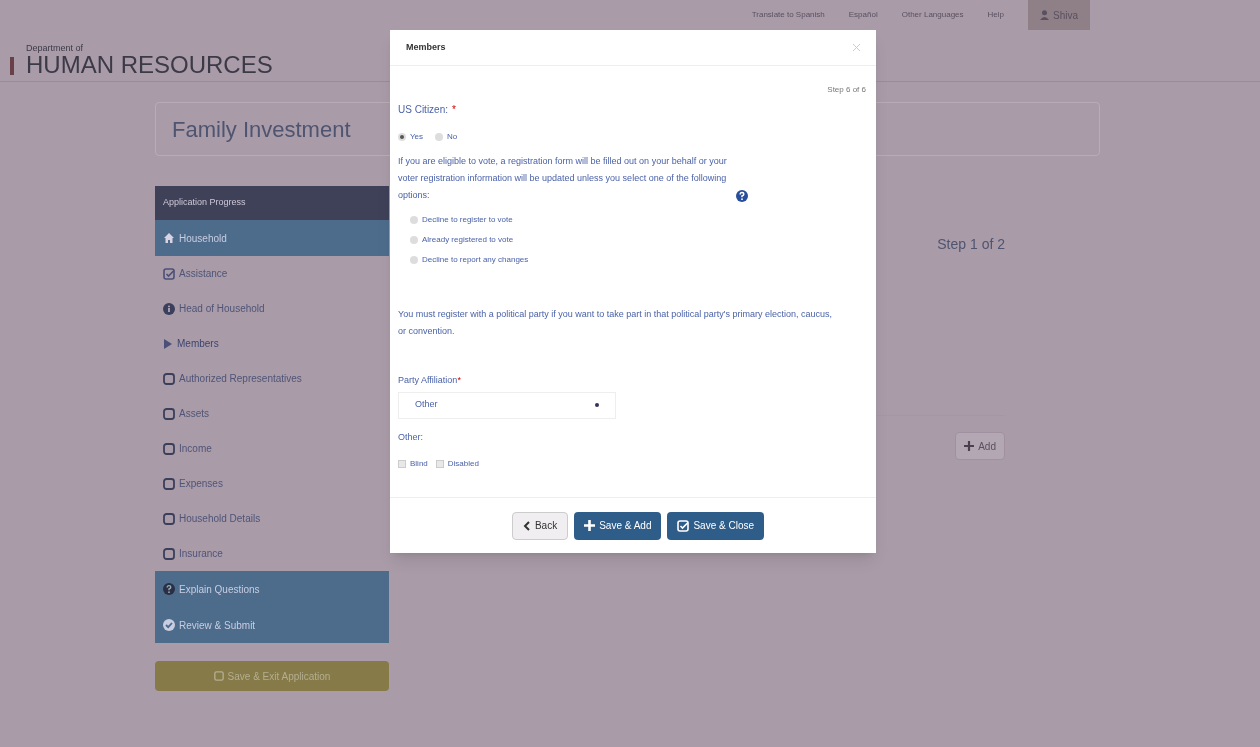 This screenshot has width=1260, height=747. What do you see at coordinates (272, 553) in the screenshot?
I see `sidebar-item: Insurance` at bounding box center [272, 553].